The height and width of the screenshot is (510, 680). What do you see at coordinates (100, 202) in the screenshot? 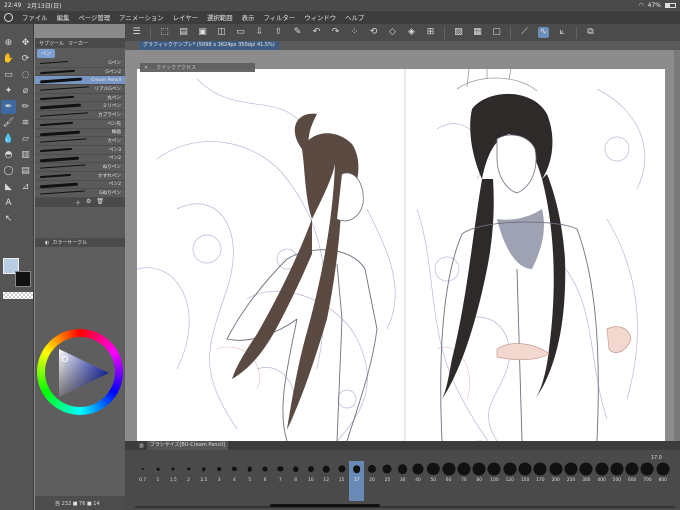
I see `trash-icon: 🗑` at bounding box center [100, 202].